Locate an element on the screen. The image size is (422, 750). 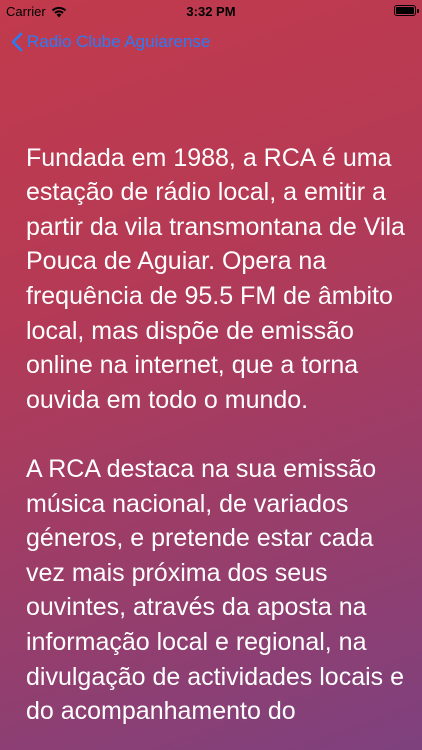
status-bar: Carrier 3:32 PM is located at coordinates (211, 11).